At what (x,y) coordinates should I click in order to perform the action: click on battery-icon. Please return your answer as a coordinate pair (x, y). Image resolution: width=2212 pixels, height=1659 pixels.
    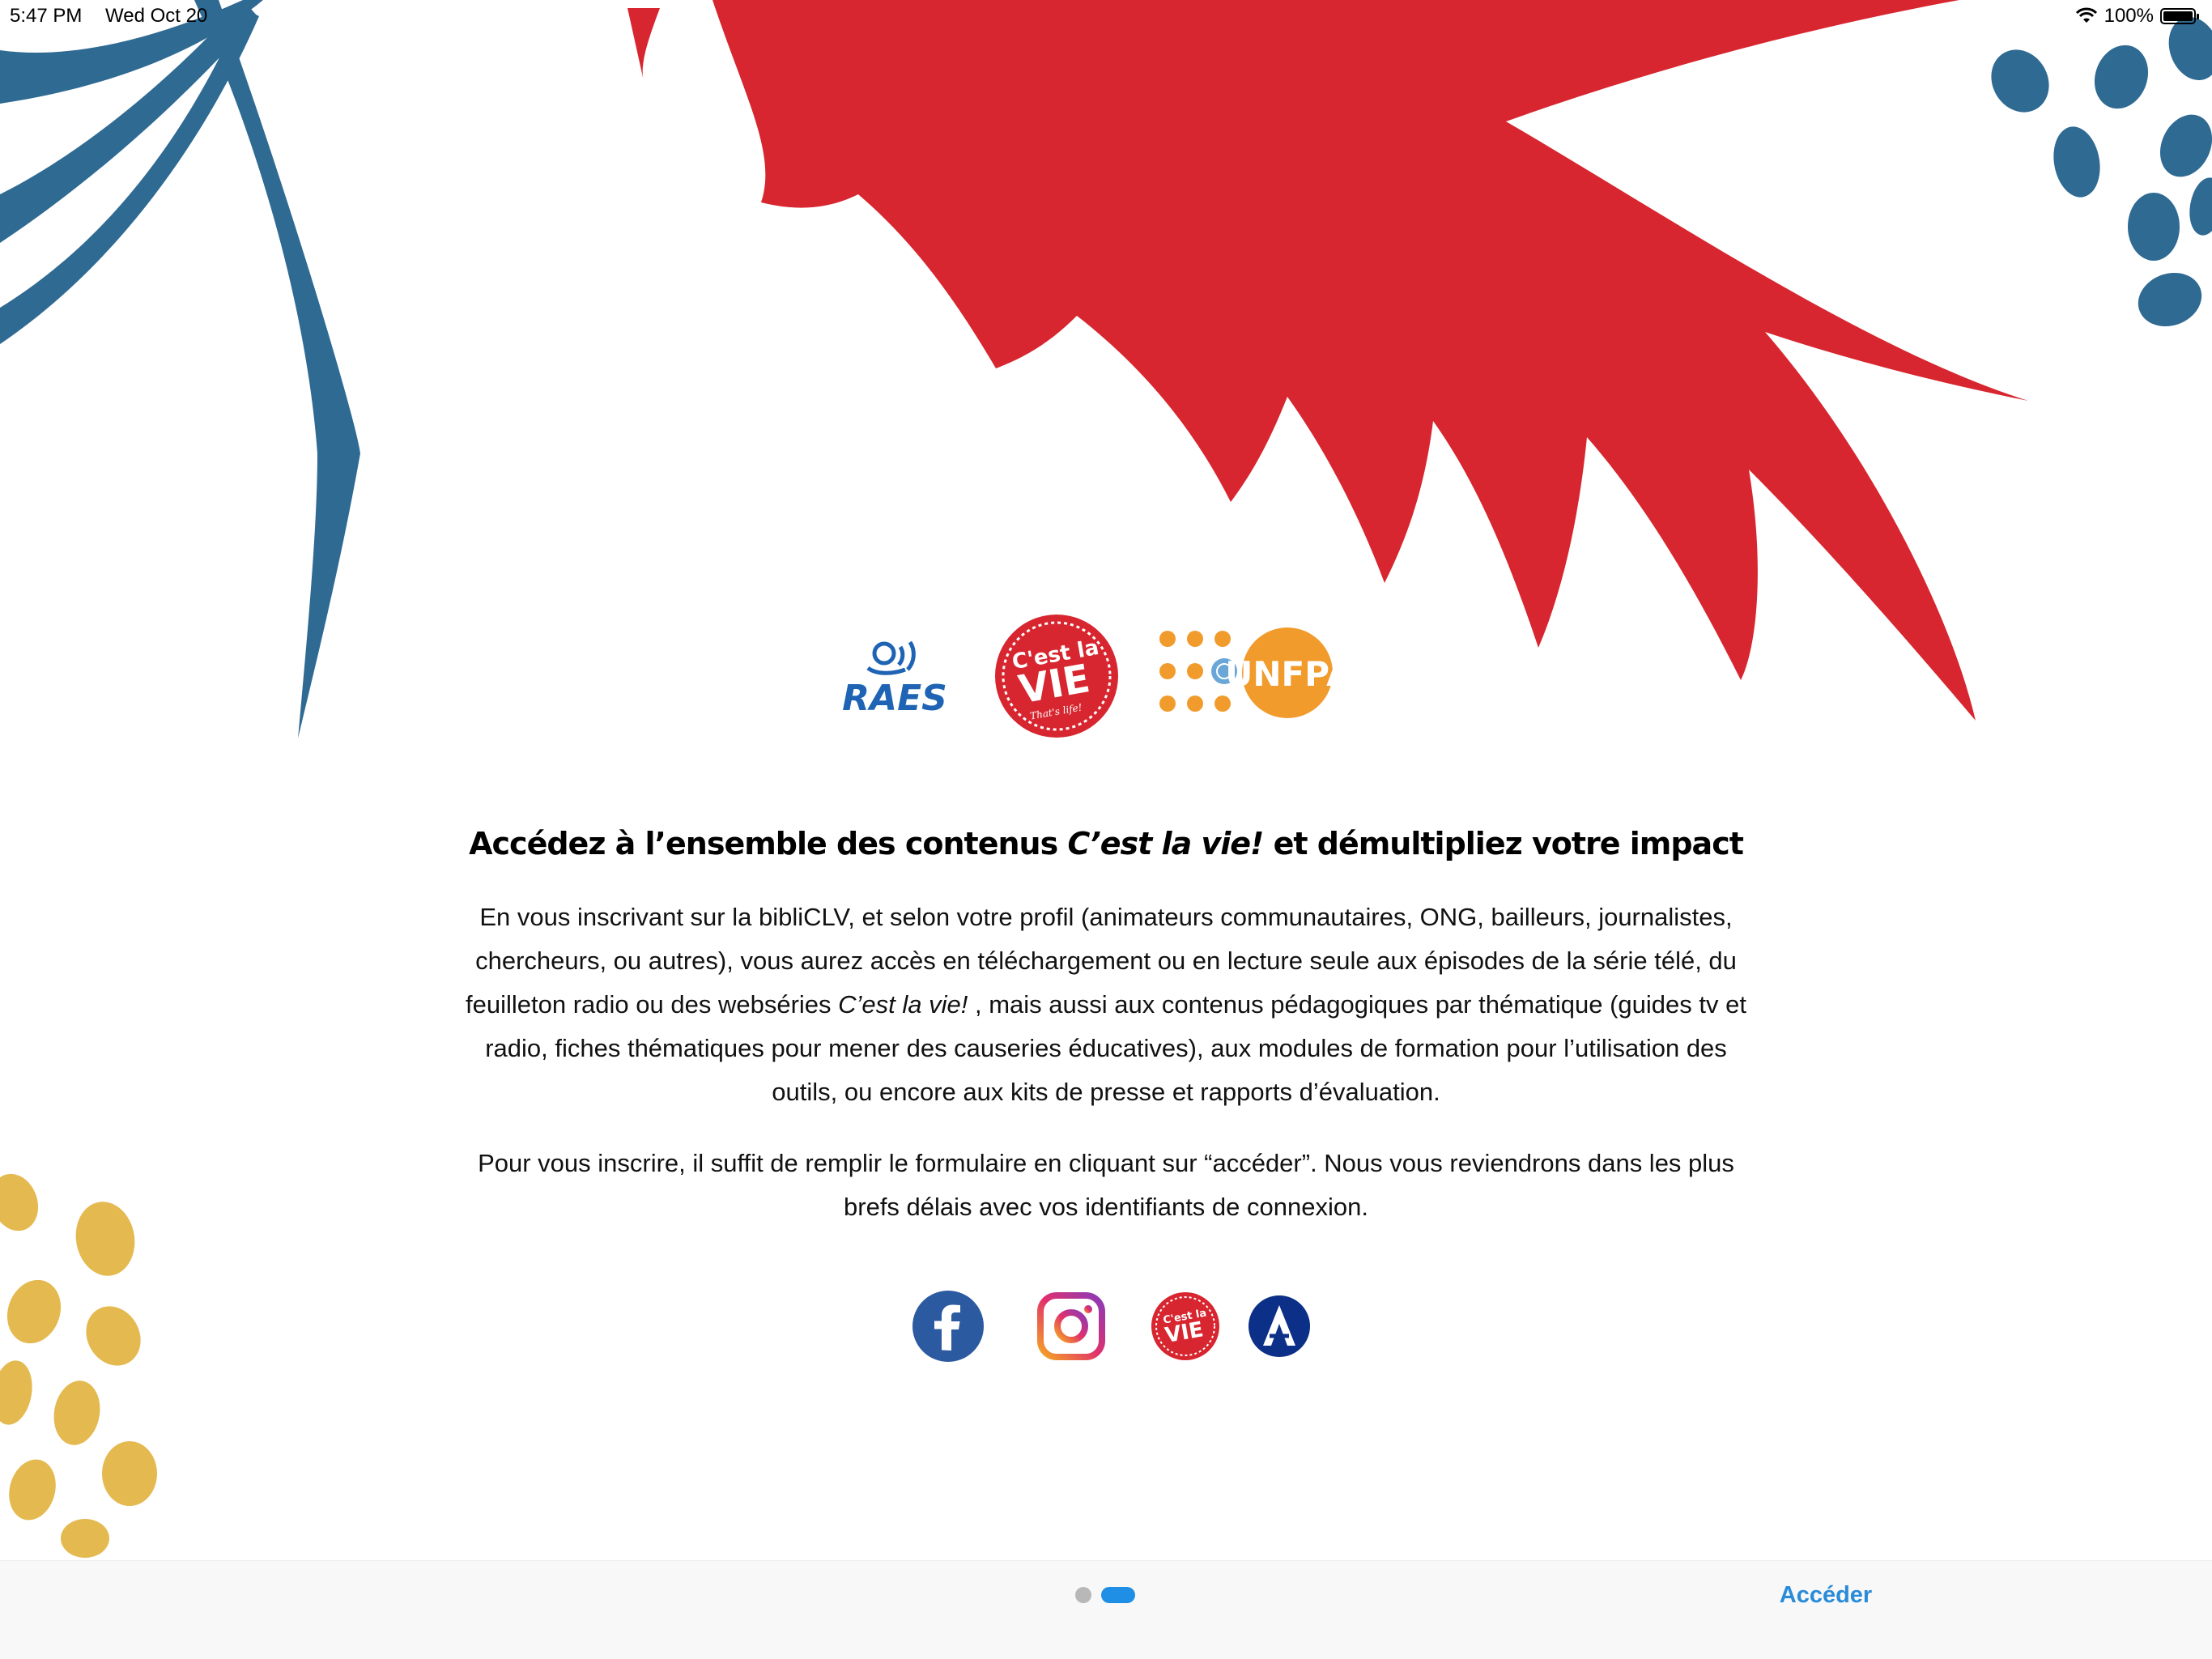
    Looking at the image, I should click on (2180, 16).